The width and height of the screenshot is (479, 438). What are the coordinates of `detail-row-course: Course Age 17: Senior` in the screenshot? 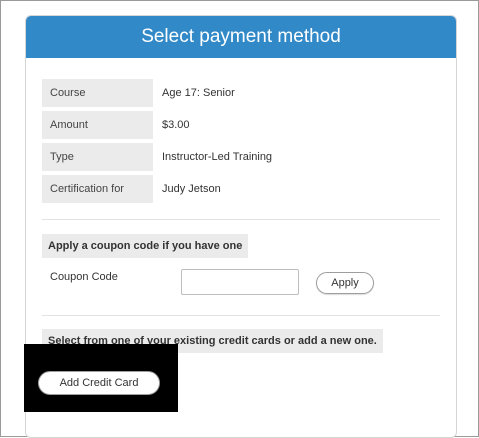 It's located at (241, 93).